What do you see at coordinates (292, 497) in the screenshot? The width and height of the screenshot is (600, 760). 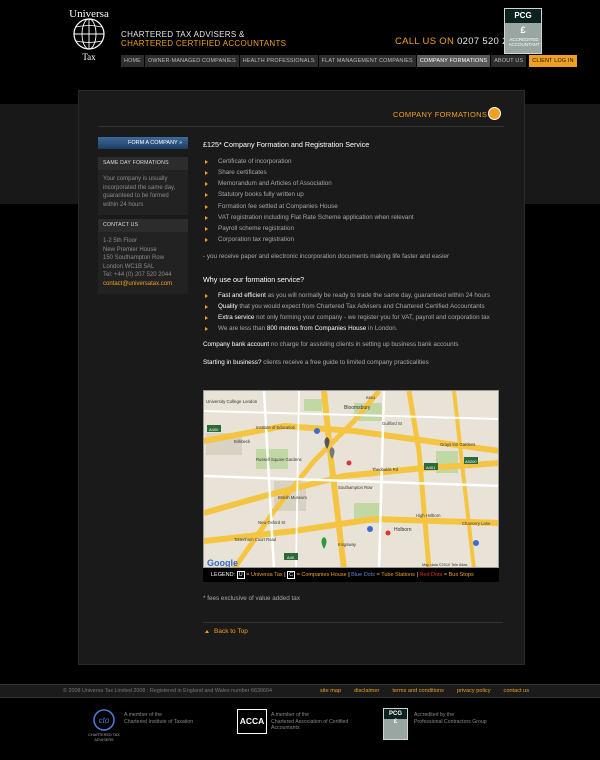 I see `map-label: British Museum` at bounding box center [292, 497].